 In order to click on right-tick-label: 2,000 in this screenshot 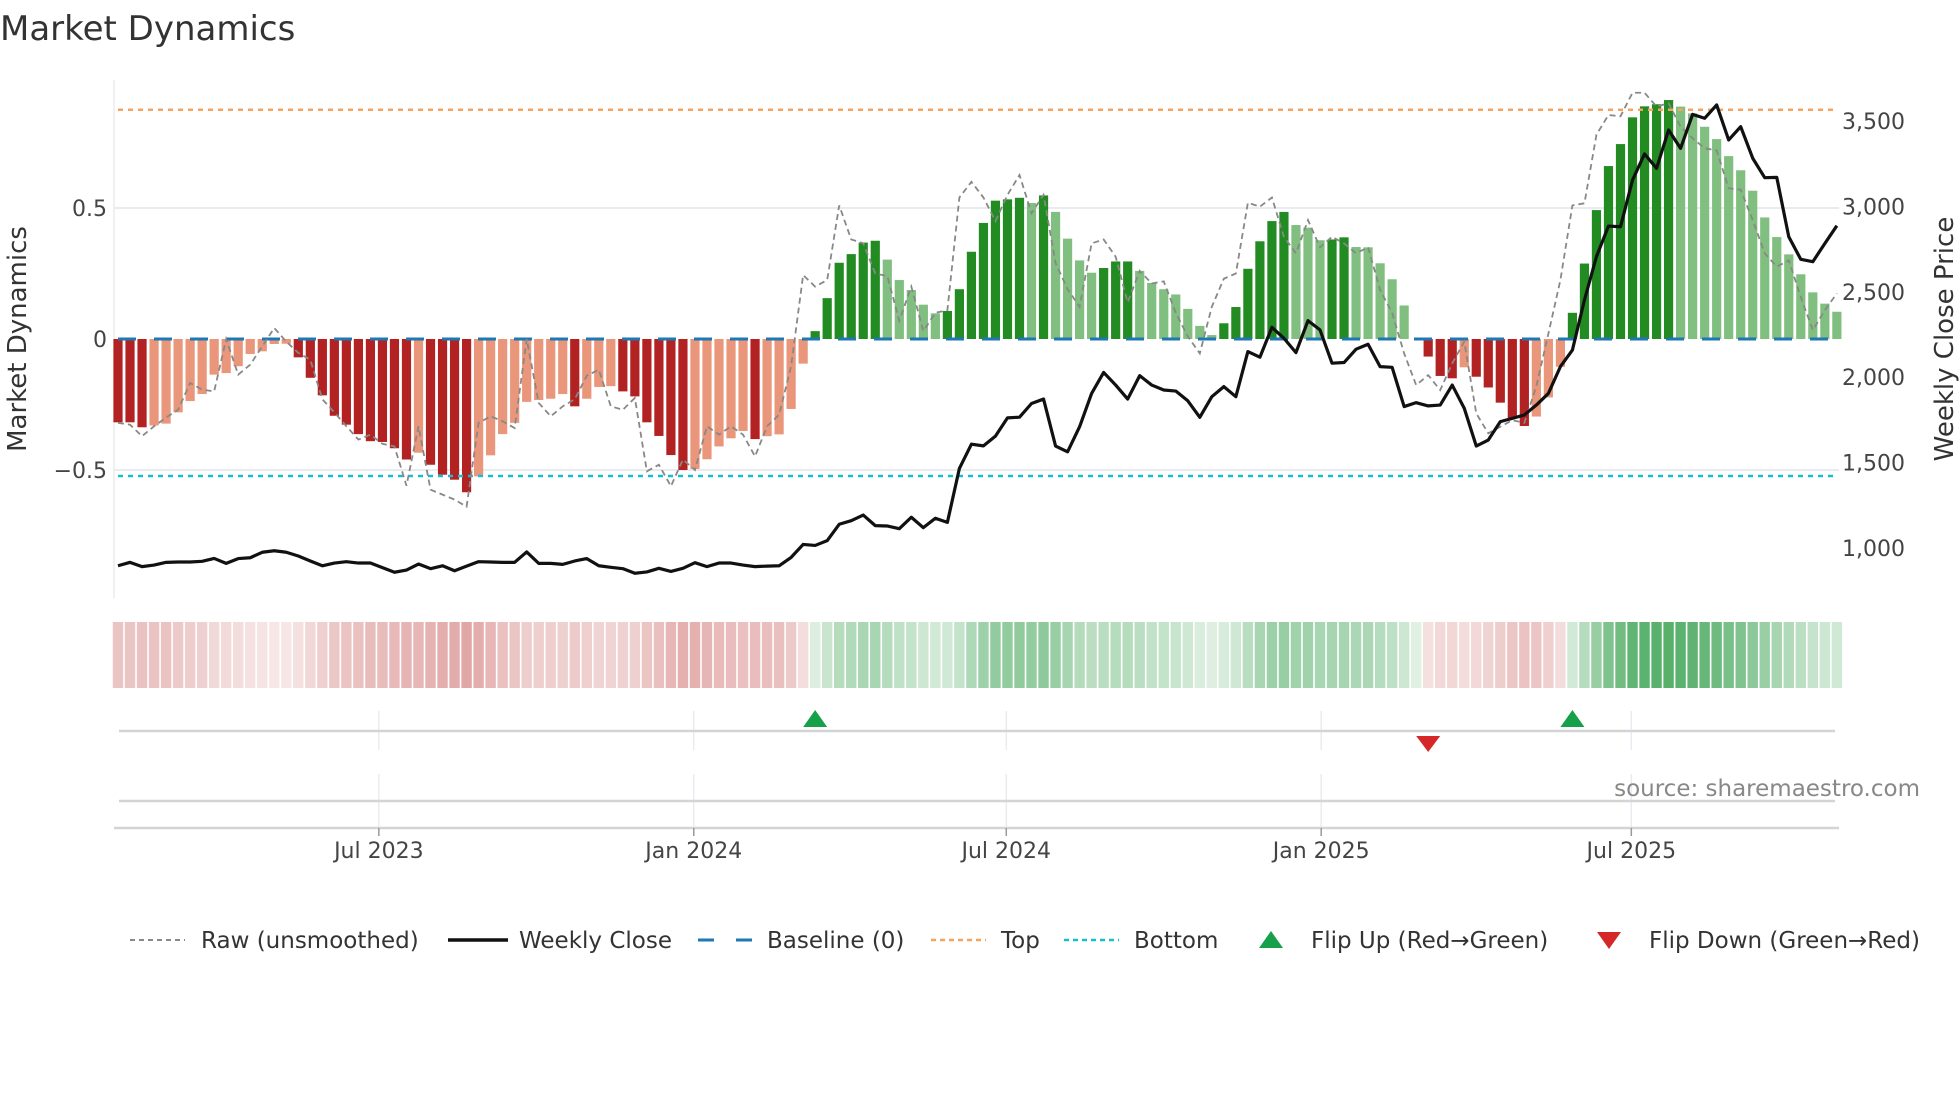, I will do `click(1873, 378)`.